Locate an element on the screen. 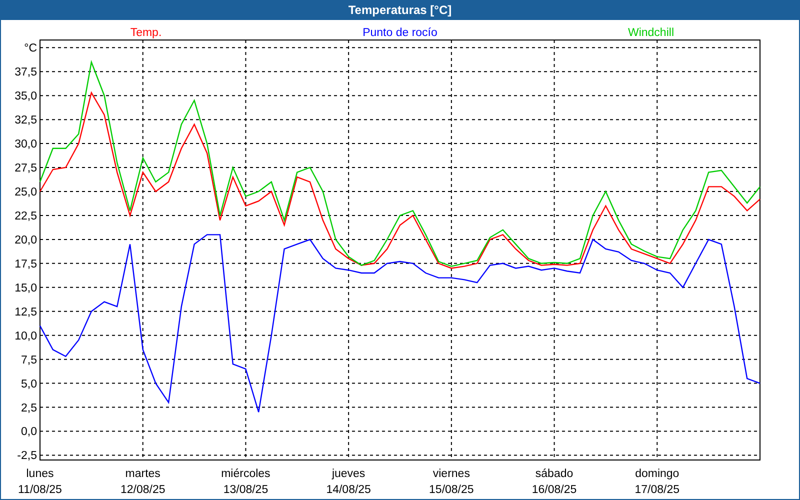 This screenshot has width=800, height=500. date-label: 13/08/25 is located at coordinates (245, 490).